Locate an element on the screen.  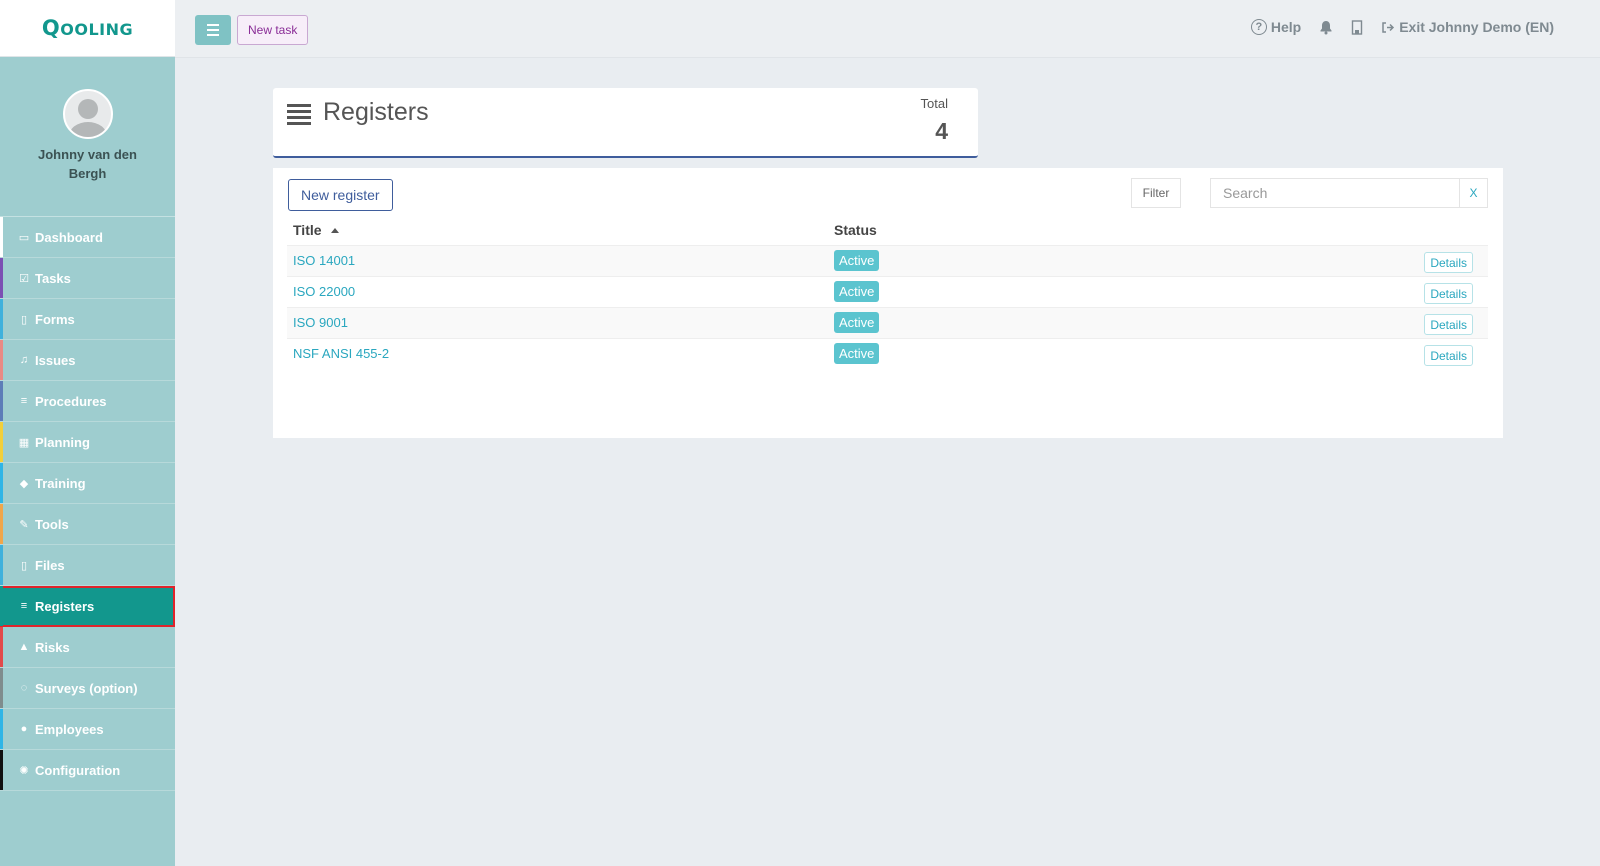
top-bar: New task ? Help Exit Johnny Demo (EN) is located at coordinates (887, 29).